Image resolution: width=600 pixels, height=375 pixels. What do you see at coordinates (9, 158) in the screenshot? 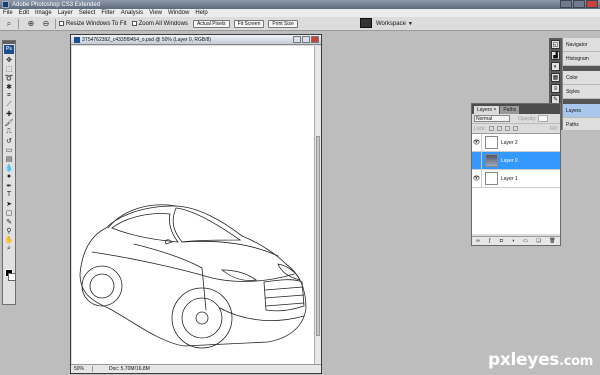
I see `gradient-tool-icon: ▤` at bounding box center [9, 158].